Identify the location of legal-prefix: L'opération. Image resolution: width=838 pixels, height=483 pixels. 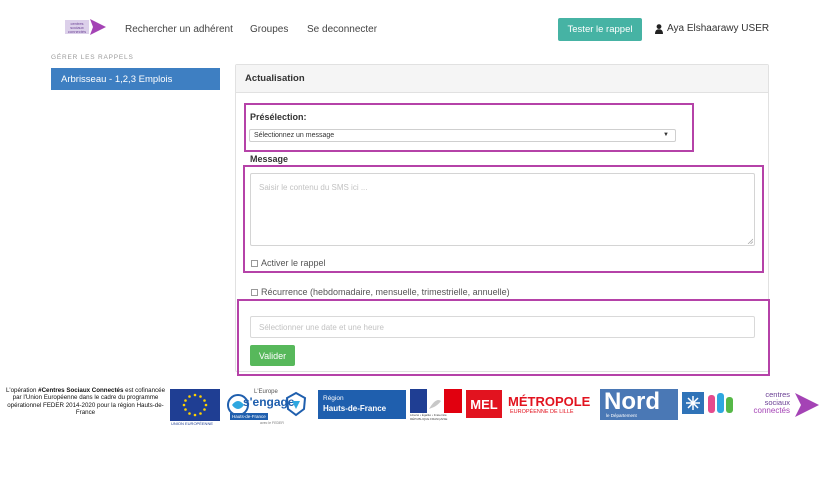
(22, 390).